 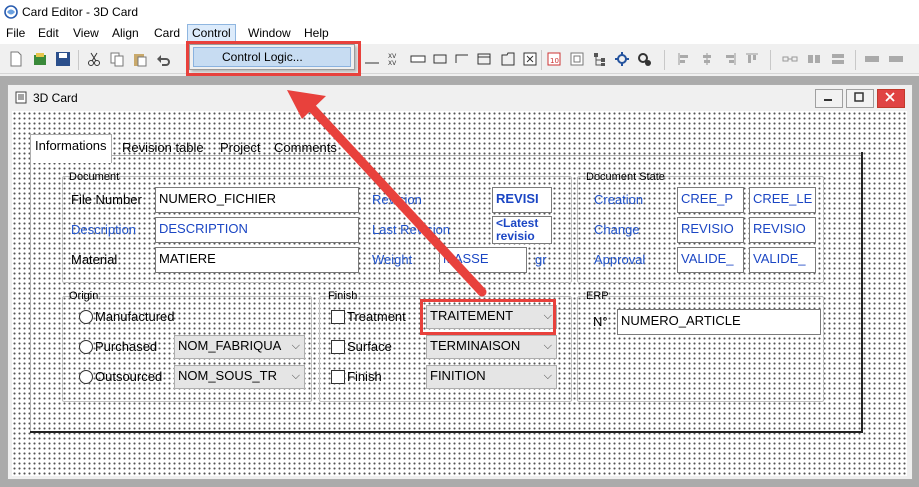 What do you see at coordinates (896, 59) in the screenshot?
I see `space-vertical-icon` at bounding box center [896, 59].